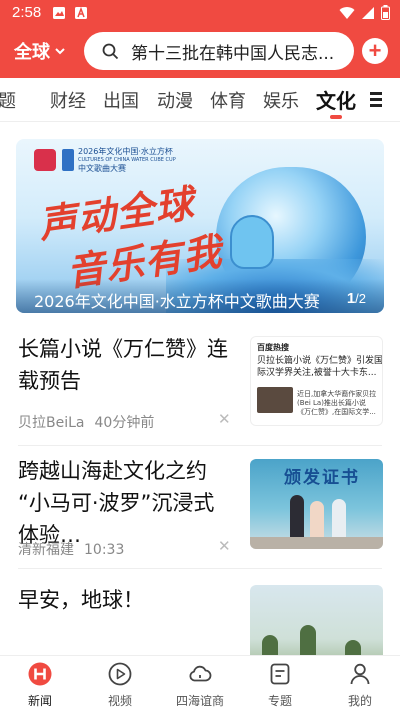 This screenshot has width=400, height=711. I want to click on chevron-down-icon, so click(60, 51).